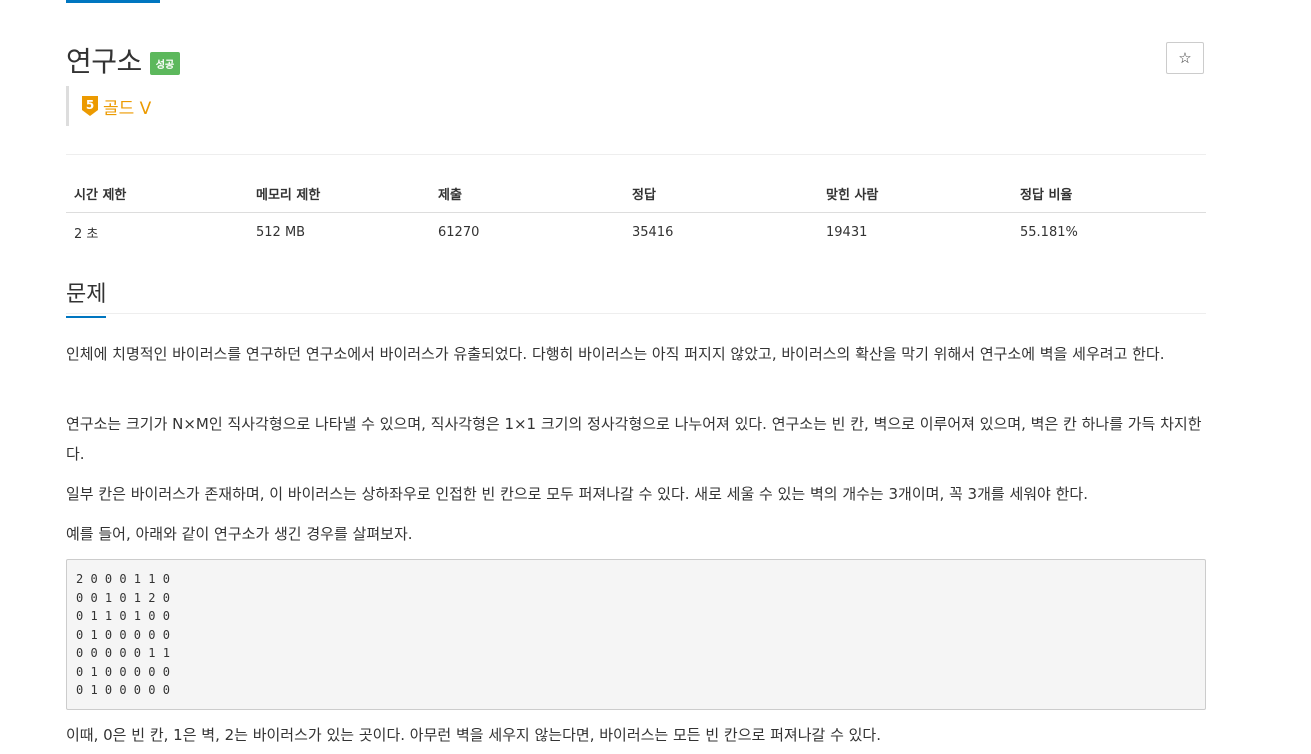 Image resolution: width=1311 pixels, height=754 pixels. What do you see at coordinates (527, 233) in the screenshot?
I see `submissions-value: 61270` at bounding box center [527, 233].